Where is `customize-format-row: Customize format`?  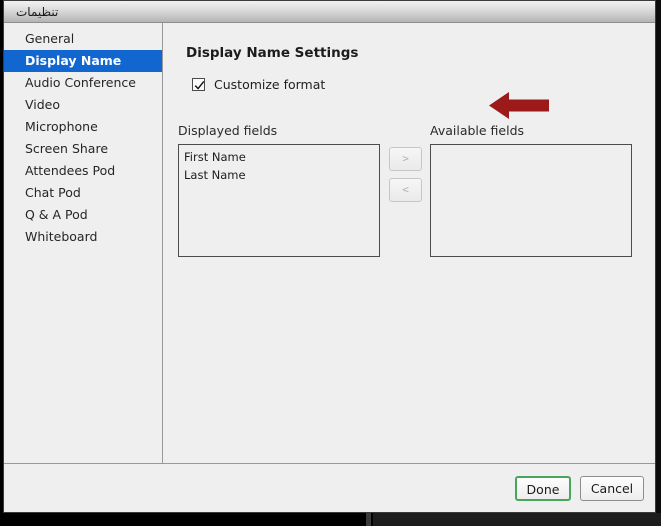 customize-format-row: Customize format is located at coordinates (258, 84).